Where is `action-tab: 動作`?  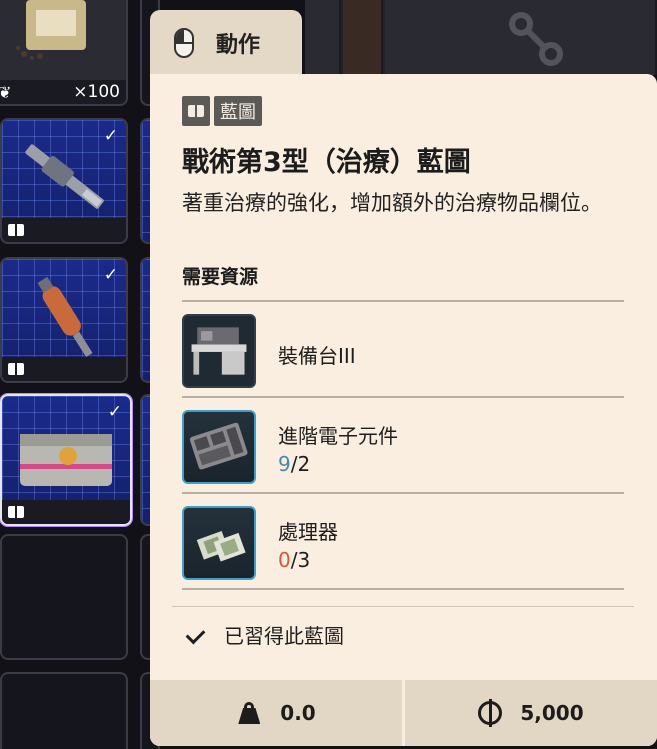 action-tab: 動作 is located at coordinates (226, 43).